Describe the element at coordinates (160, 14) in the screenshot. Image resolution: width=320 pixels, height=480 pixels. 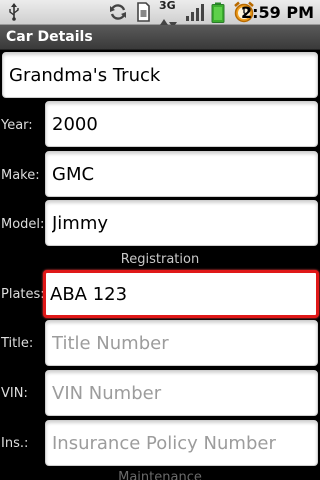
I see `status-bar: 3G 2:59 PM` at that location.